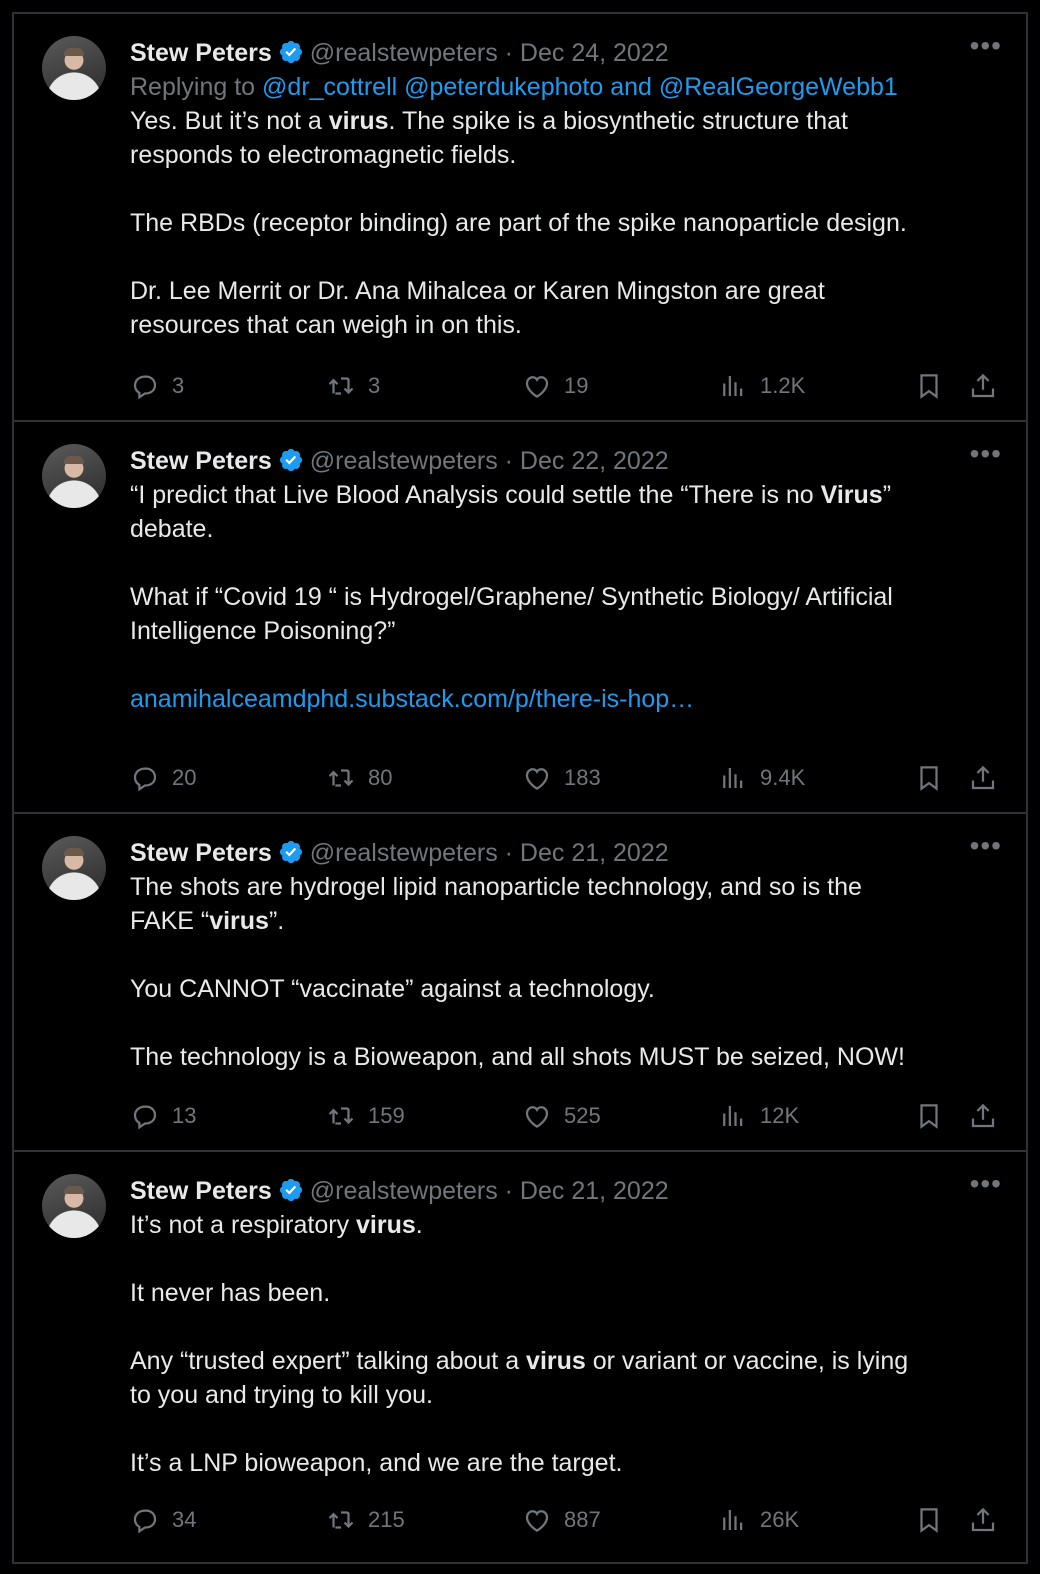 The width and height of the screenshot is (1040, 1574). Describe the element at coordinates (365, 1115) in the screenshot. I see `retweet-button: 159` at that location.